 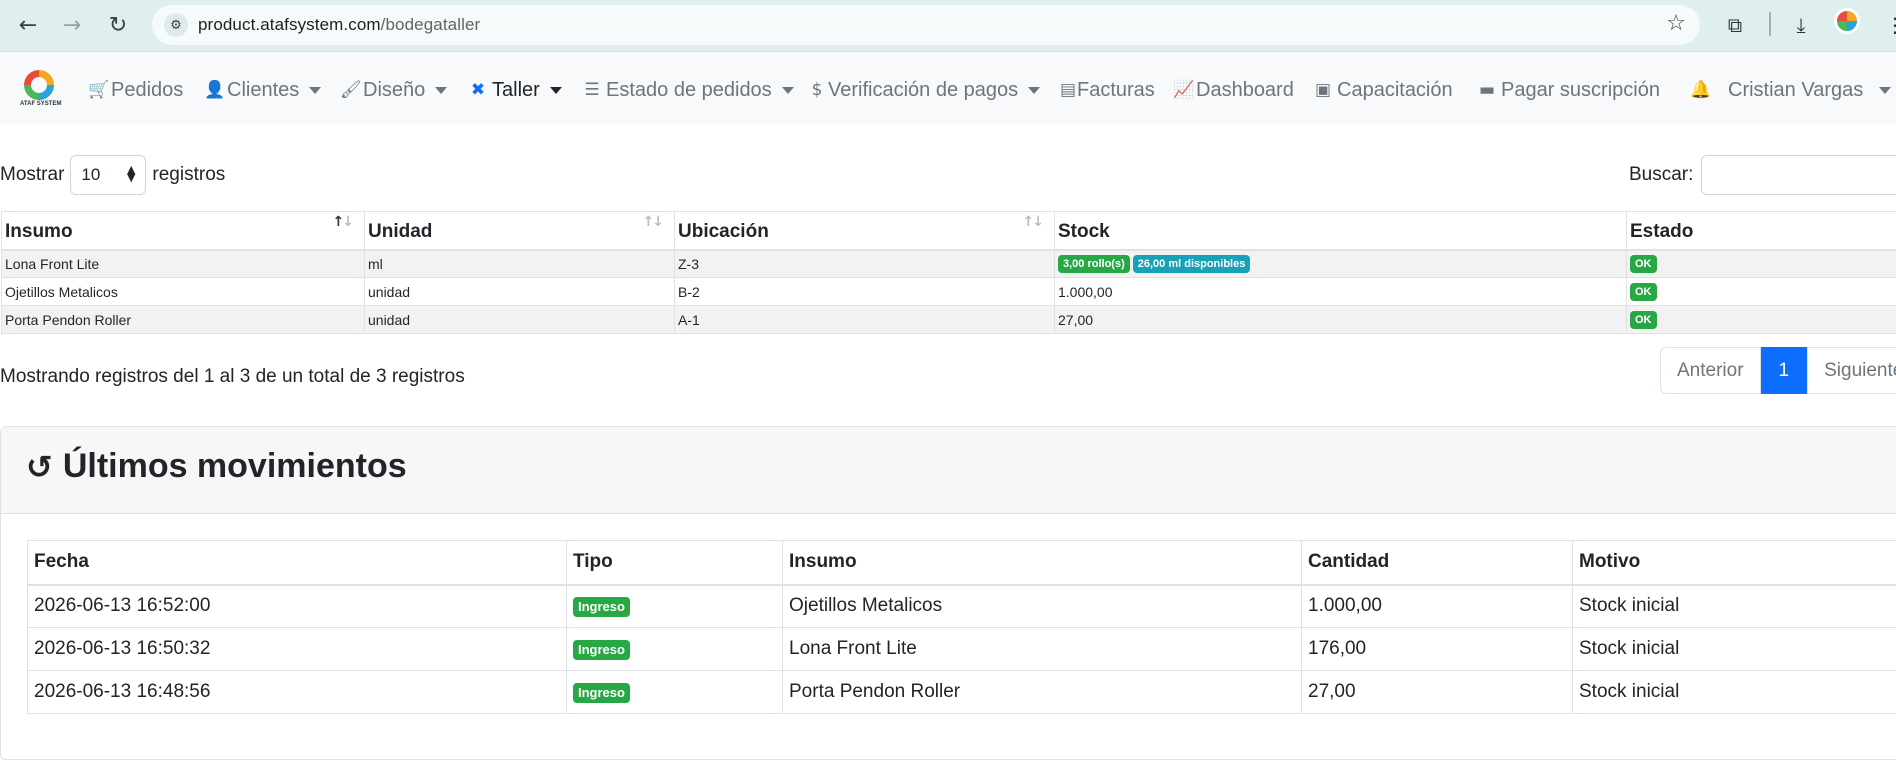 I want to click on nav-clientes: 👤 Clientes, so click(x=263, y=90).